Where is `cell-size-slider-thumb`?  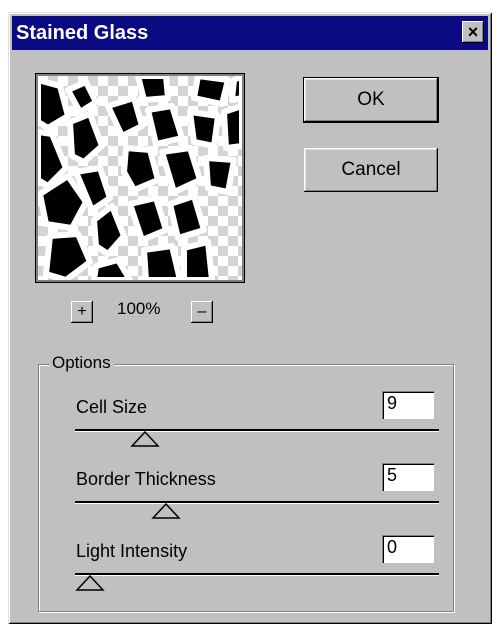
cell-size-slider-thumb is located at coordinates (144, 439).